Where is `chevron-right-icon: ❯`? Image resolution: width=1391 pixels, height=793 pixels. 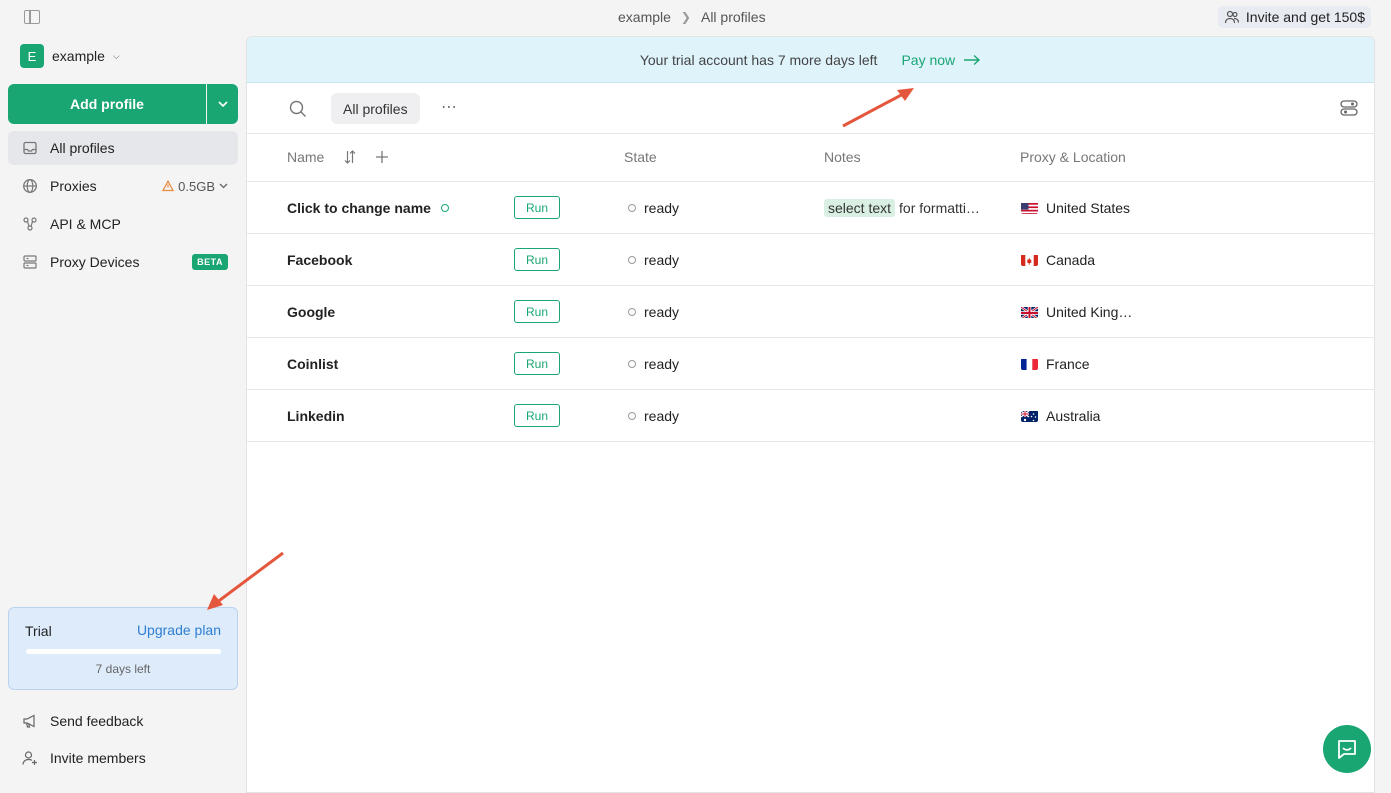
chevron-right-icon: ❯ is located at coordinates (685, 17).